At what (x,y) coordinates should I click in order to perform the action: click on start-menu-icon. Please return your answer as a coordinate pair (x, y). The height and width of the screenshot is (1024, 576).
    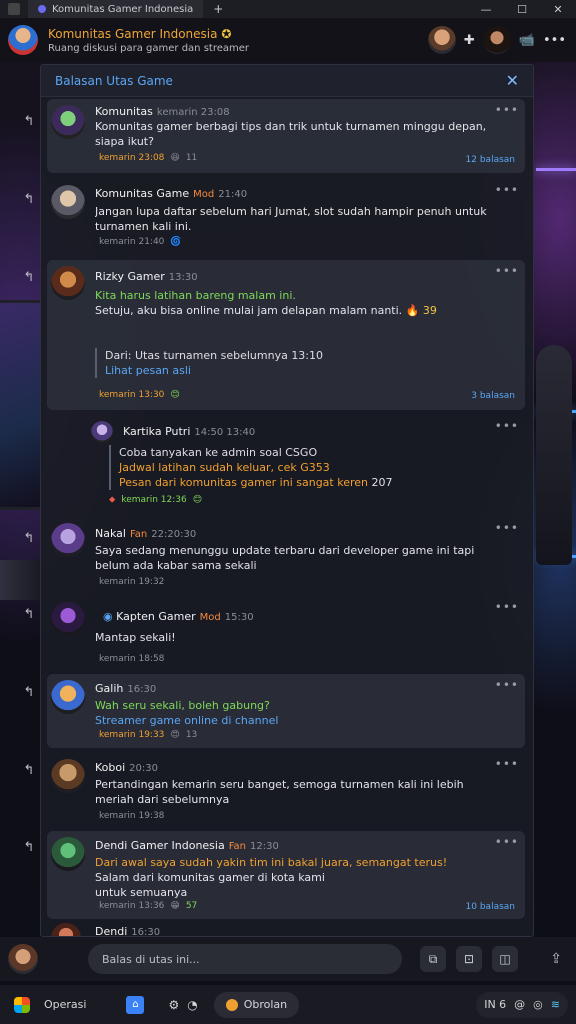
    Looking at the image, I should click on (22, 1004).